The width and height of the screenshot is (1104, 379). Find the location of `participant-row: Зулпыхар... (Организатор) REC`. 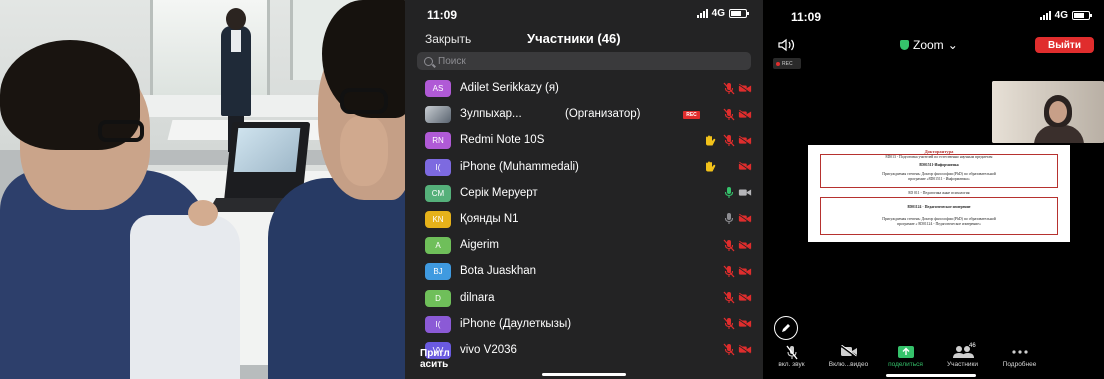

participant-row: Зулпыхар... (Организатор) REC is located at coordinates (584, 115).